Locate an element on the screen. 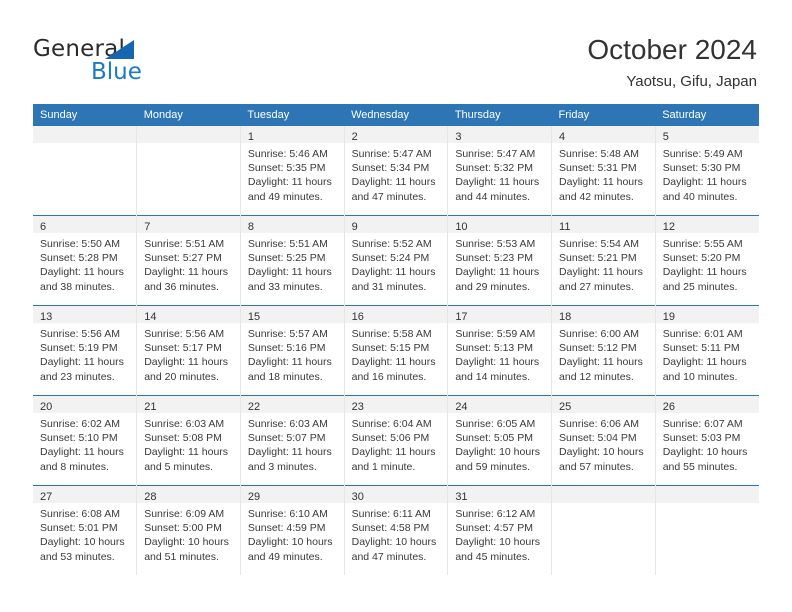 The width and height of the screenshot is (792, 612). day-number: 1 is located at coordinates (251, 137).